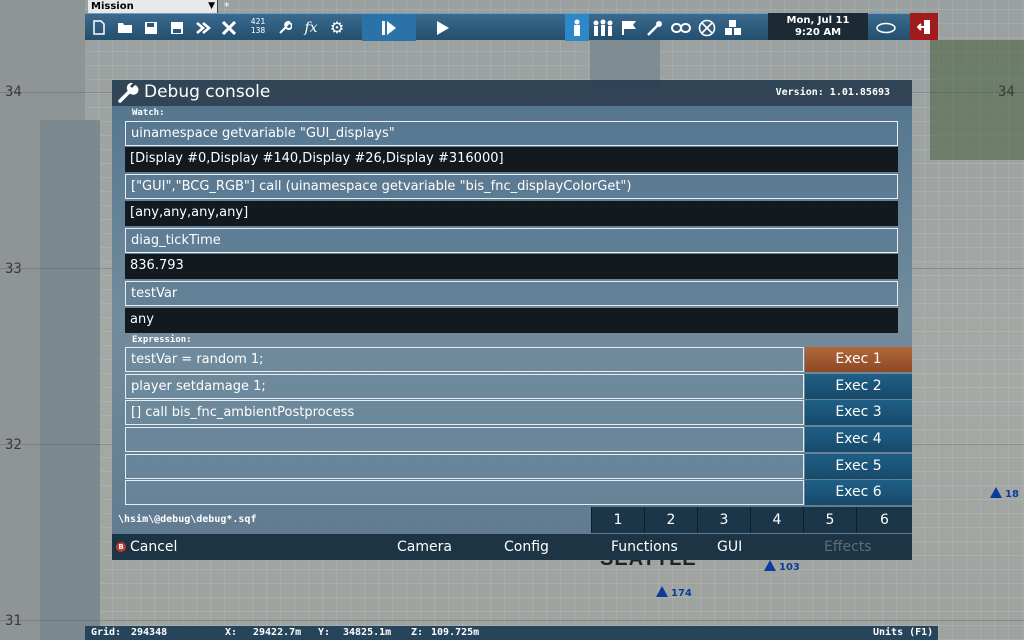 The width and height of the screenshot is (1024, 640). I want to click on exec-button-1: Exec 1, so click(858, 359).